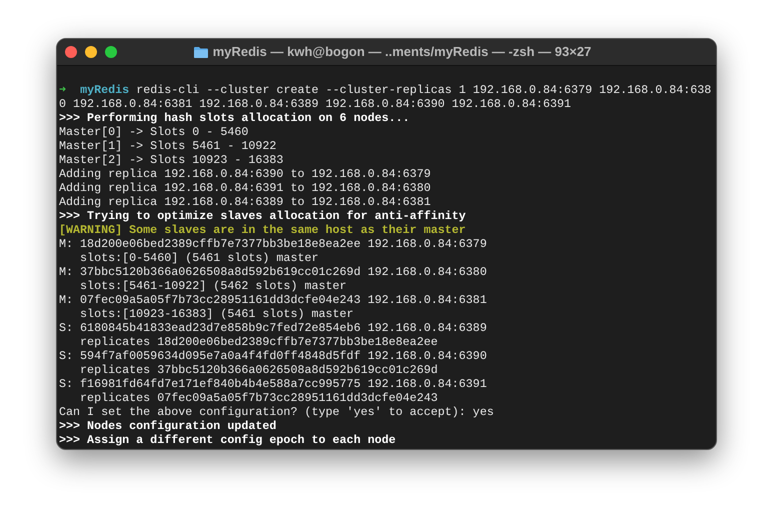 This screenshot has width=773, height=525. What do you see at coordinates (216, 314) in the screenshot?
I see `output-line: slots:[10923-16383] (5461 slots) master` at bounding box center [216, 314].